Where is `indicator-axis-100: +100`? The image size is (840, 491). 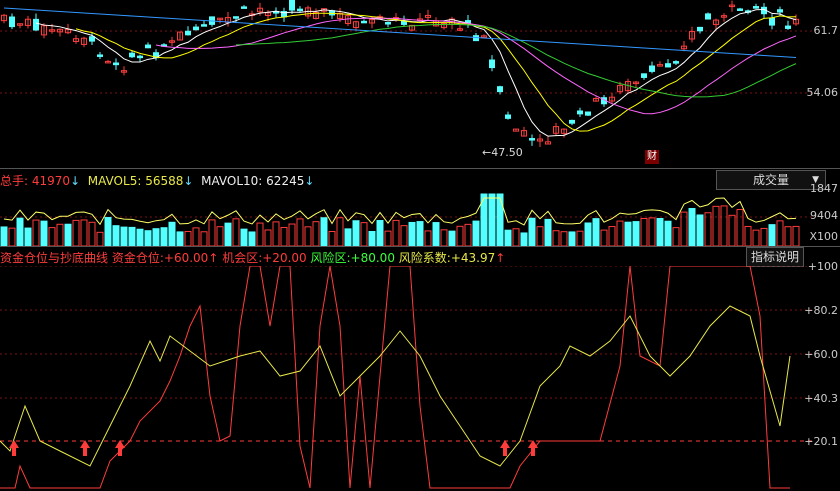
indicator-axis-100: +100 is located at coordinates (822, 266).